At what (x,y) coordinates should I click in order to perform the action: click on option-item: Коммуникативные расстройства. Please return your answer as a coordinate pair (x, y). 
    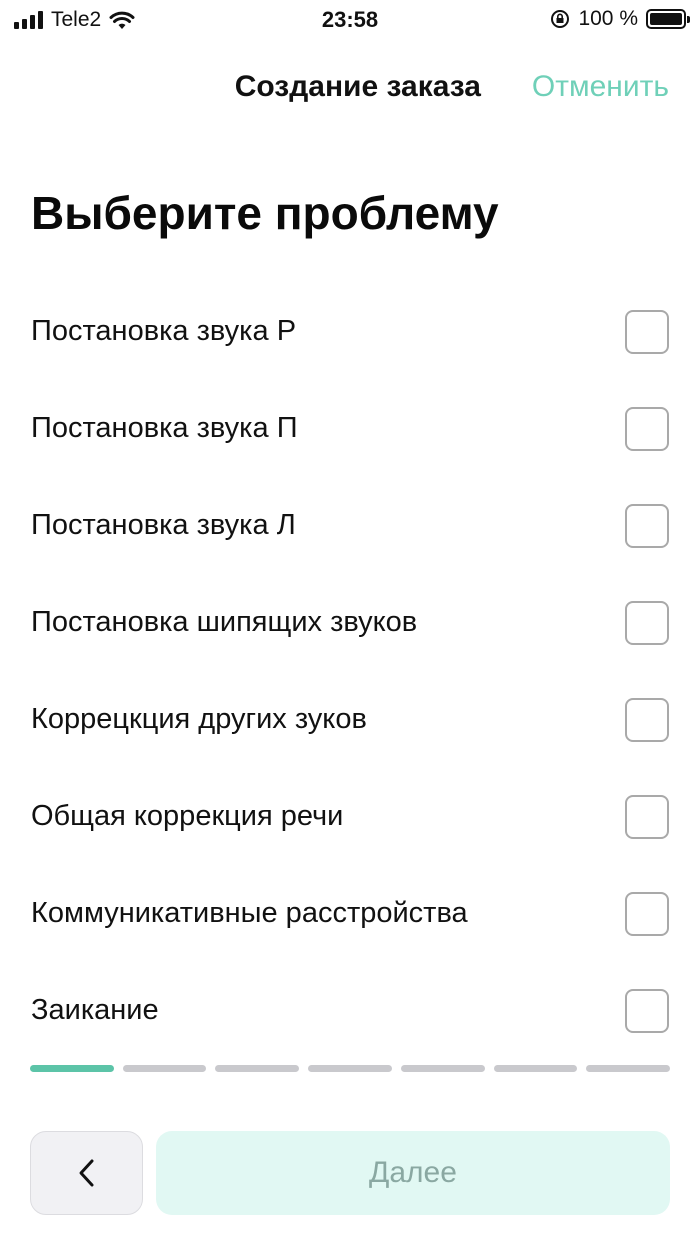
    Looking at the image, I should click on (350, 913).